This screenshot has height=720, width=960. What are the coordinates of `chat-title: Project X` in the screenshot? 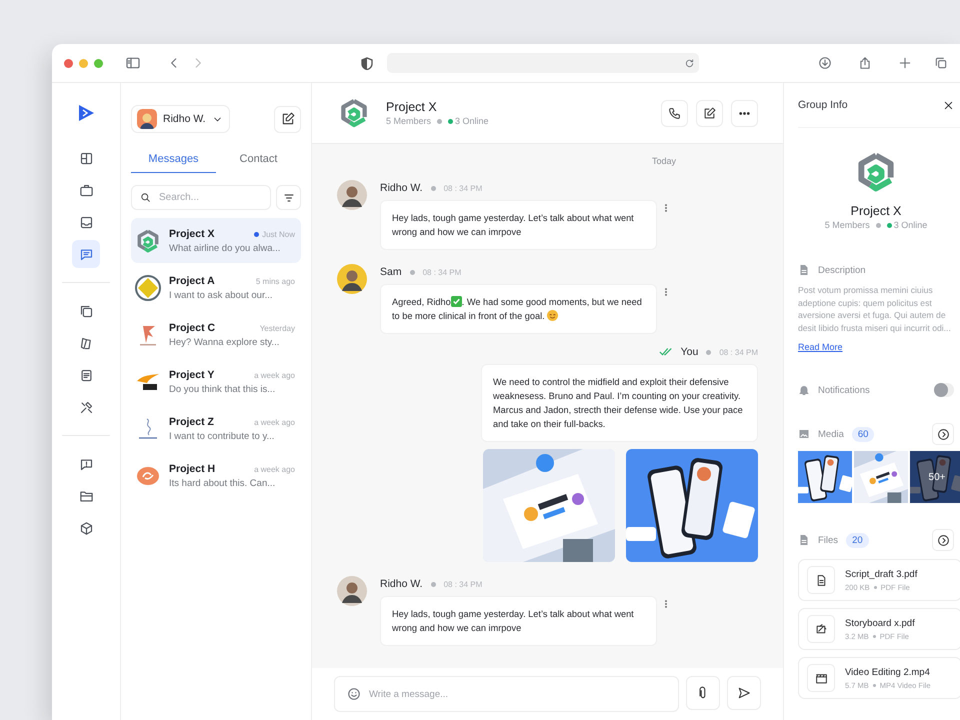 It's located at (412, 107).